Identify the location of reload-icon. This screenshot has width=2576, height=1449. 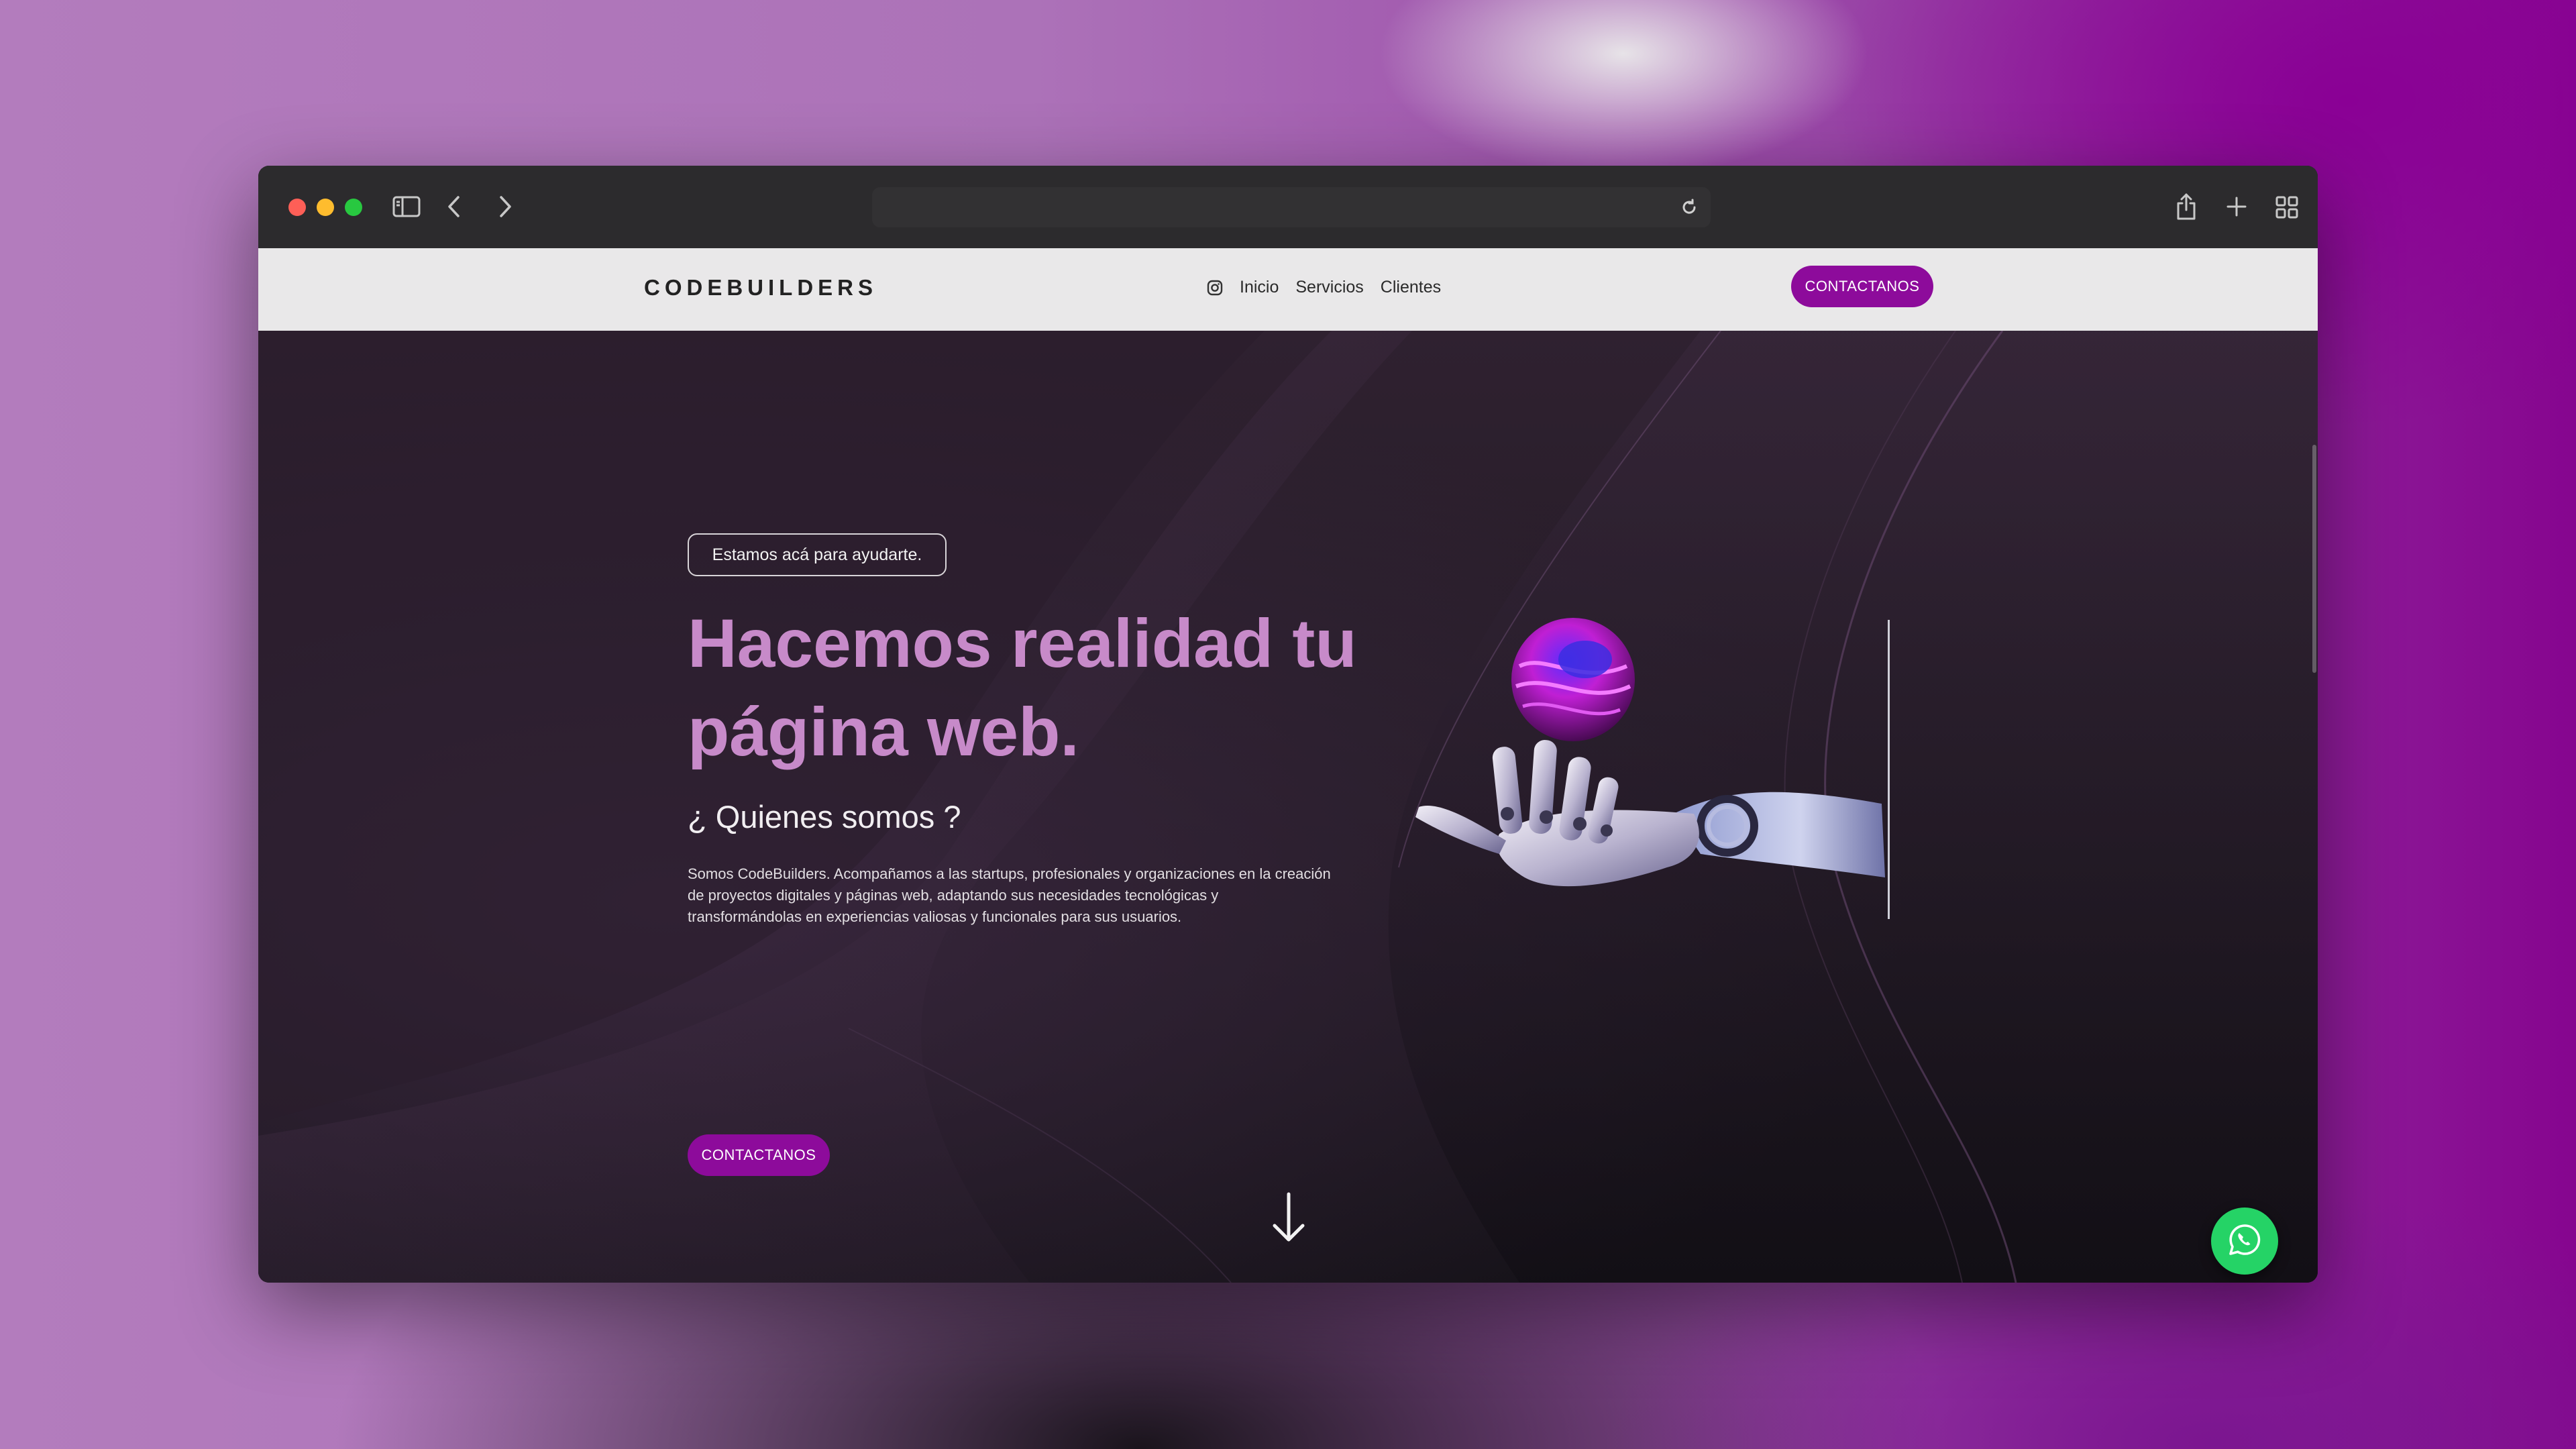
(1689, 209).